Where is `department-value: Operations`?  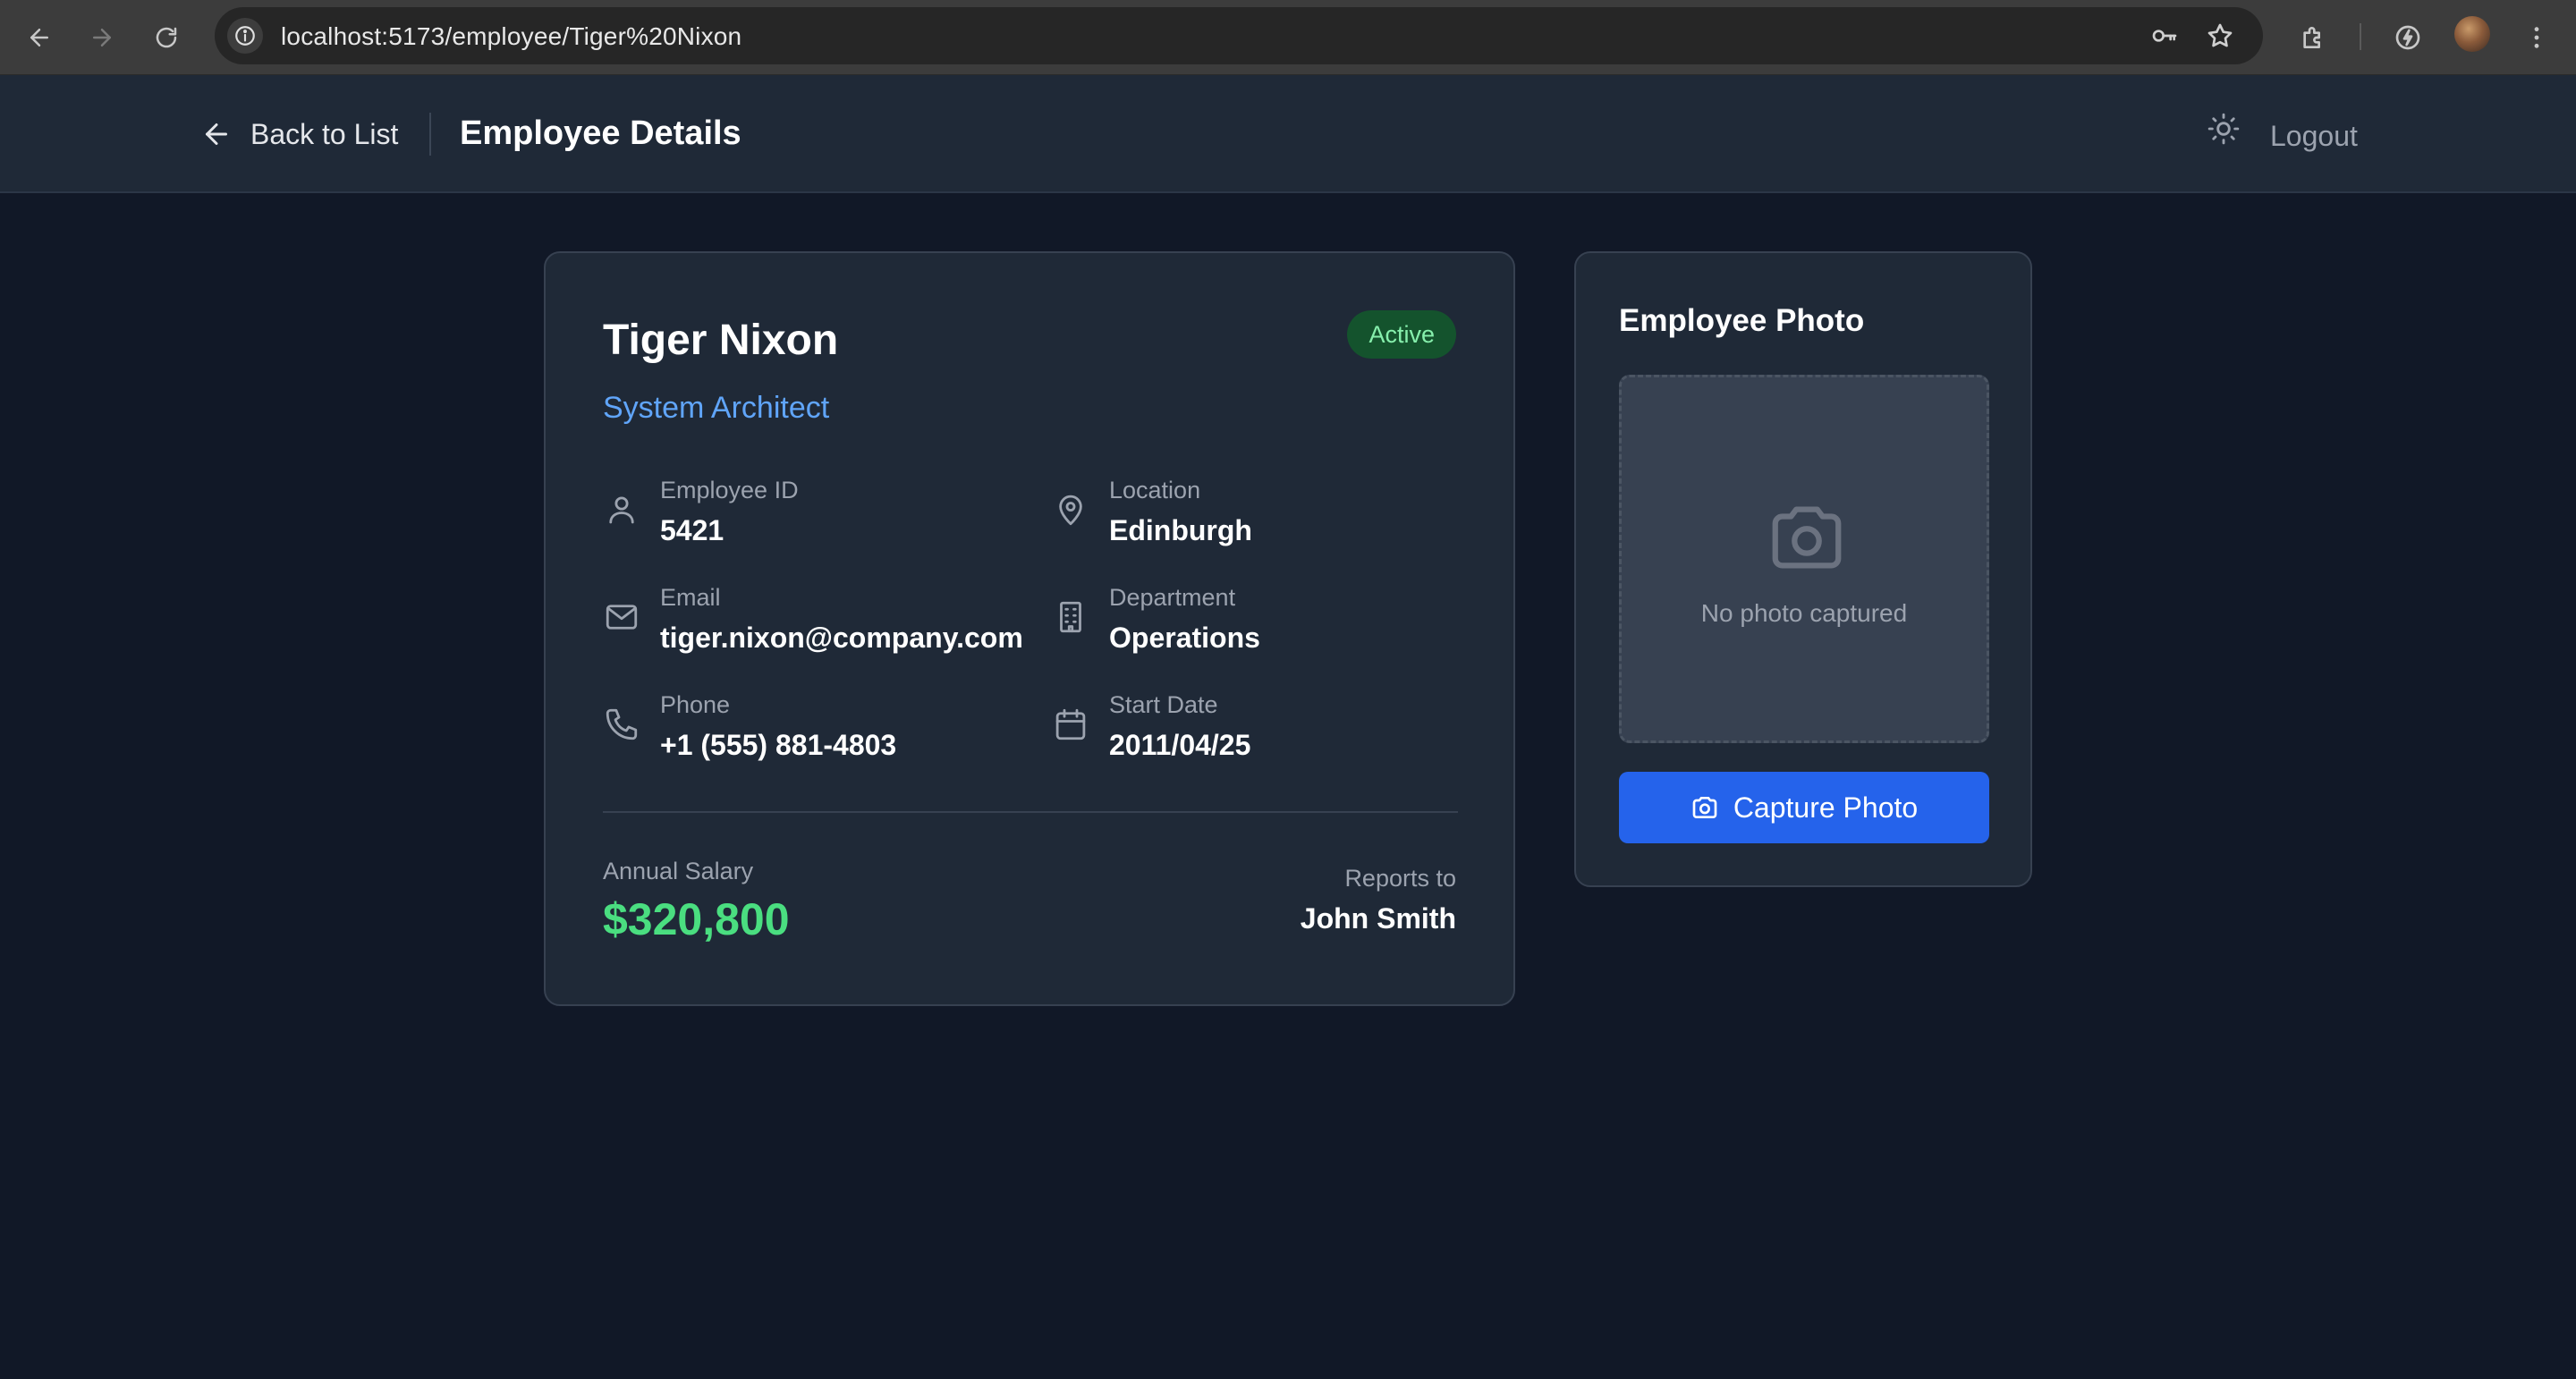 department-value: Operations is located at coordinates (1184, 638).